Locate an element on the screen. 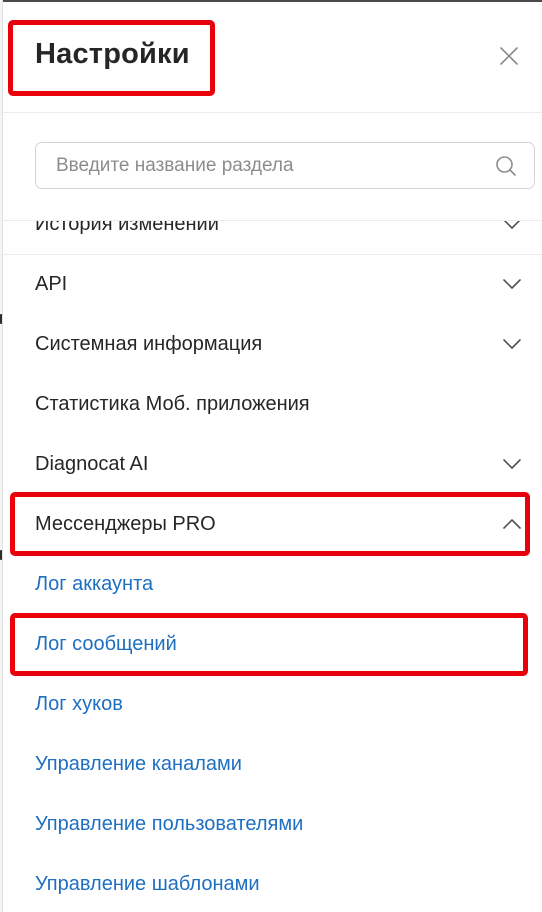  menu-item-label: Diagnocat AI is located at coordinates (92, 464).